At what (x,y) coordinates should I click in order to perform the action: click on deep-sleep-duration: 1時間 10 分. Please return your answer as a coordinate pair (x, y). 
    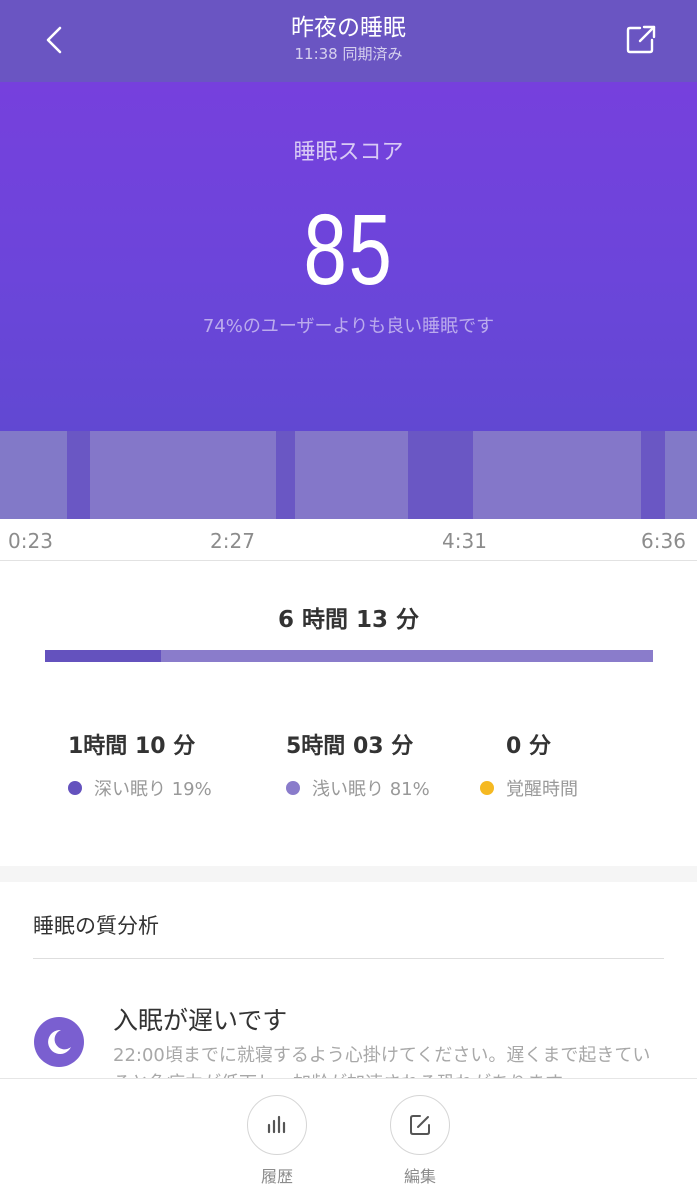
    Looking at the image, I should click on (132, 746).